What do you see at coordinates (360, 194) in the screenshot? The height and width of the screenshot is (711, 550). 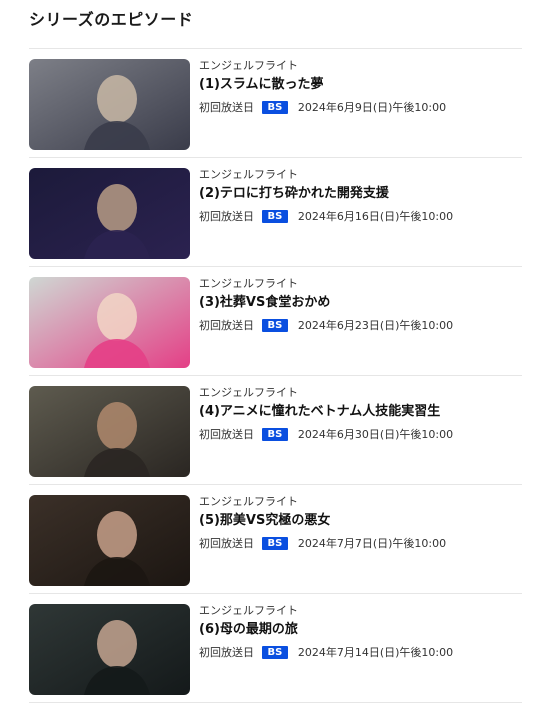 I see `episode-title: (2)テロに打ち砕かれた開発支援` at bounding box center [360, 194].